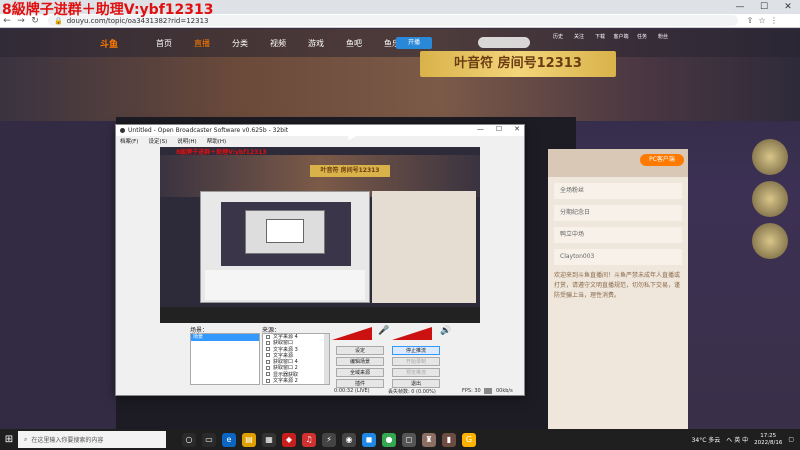 The width and height of the screenshot is (800, 450). I want to click on source-item: 文字来源 2, so click(296, 381).